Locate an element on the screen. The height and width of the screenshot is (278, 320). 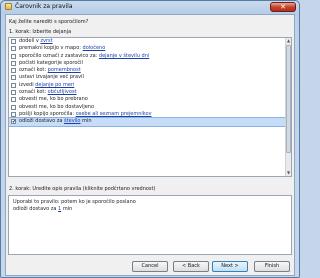
action-row: označi kot: občutljivost is located at coordinates (150, 92).